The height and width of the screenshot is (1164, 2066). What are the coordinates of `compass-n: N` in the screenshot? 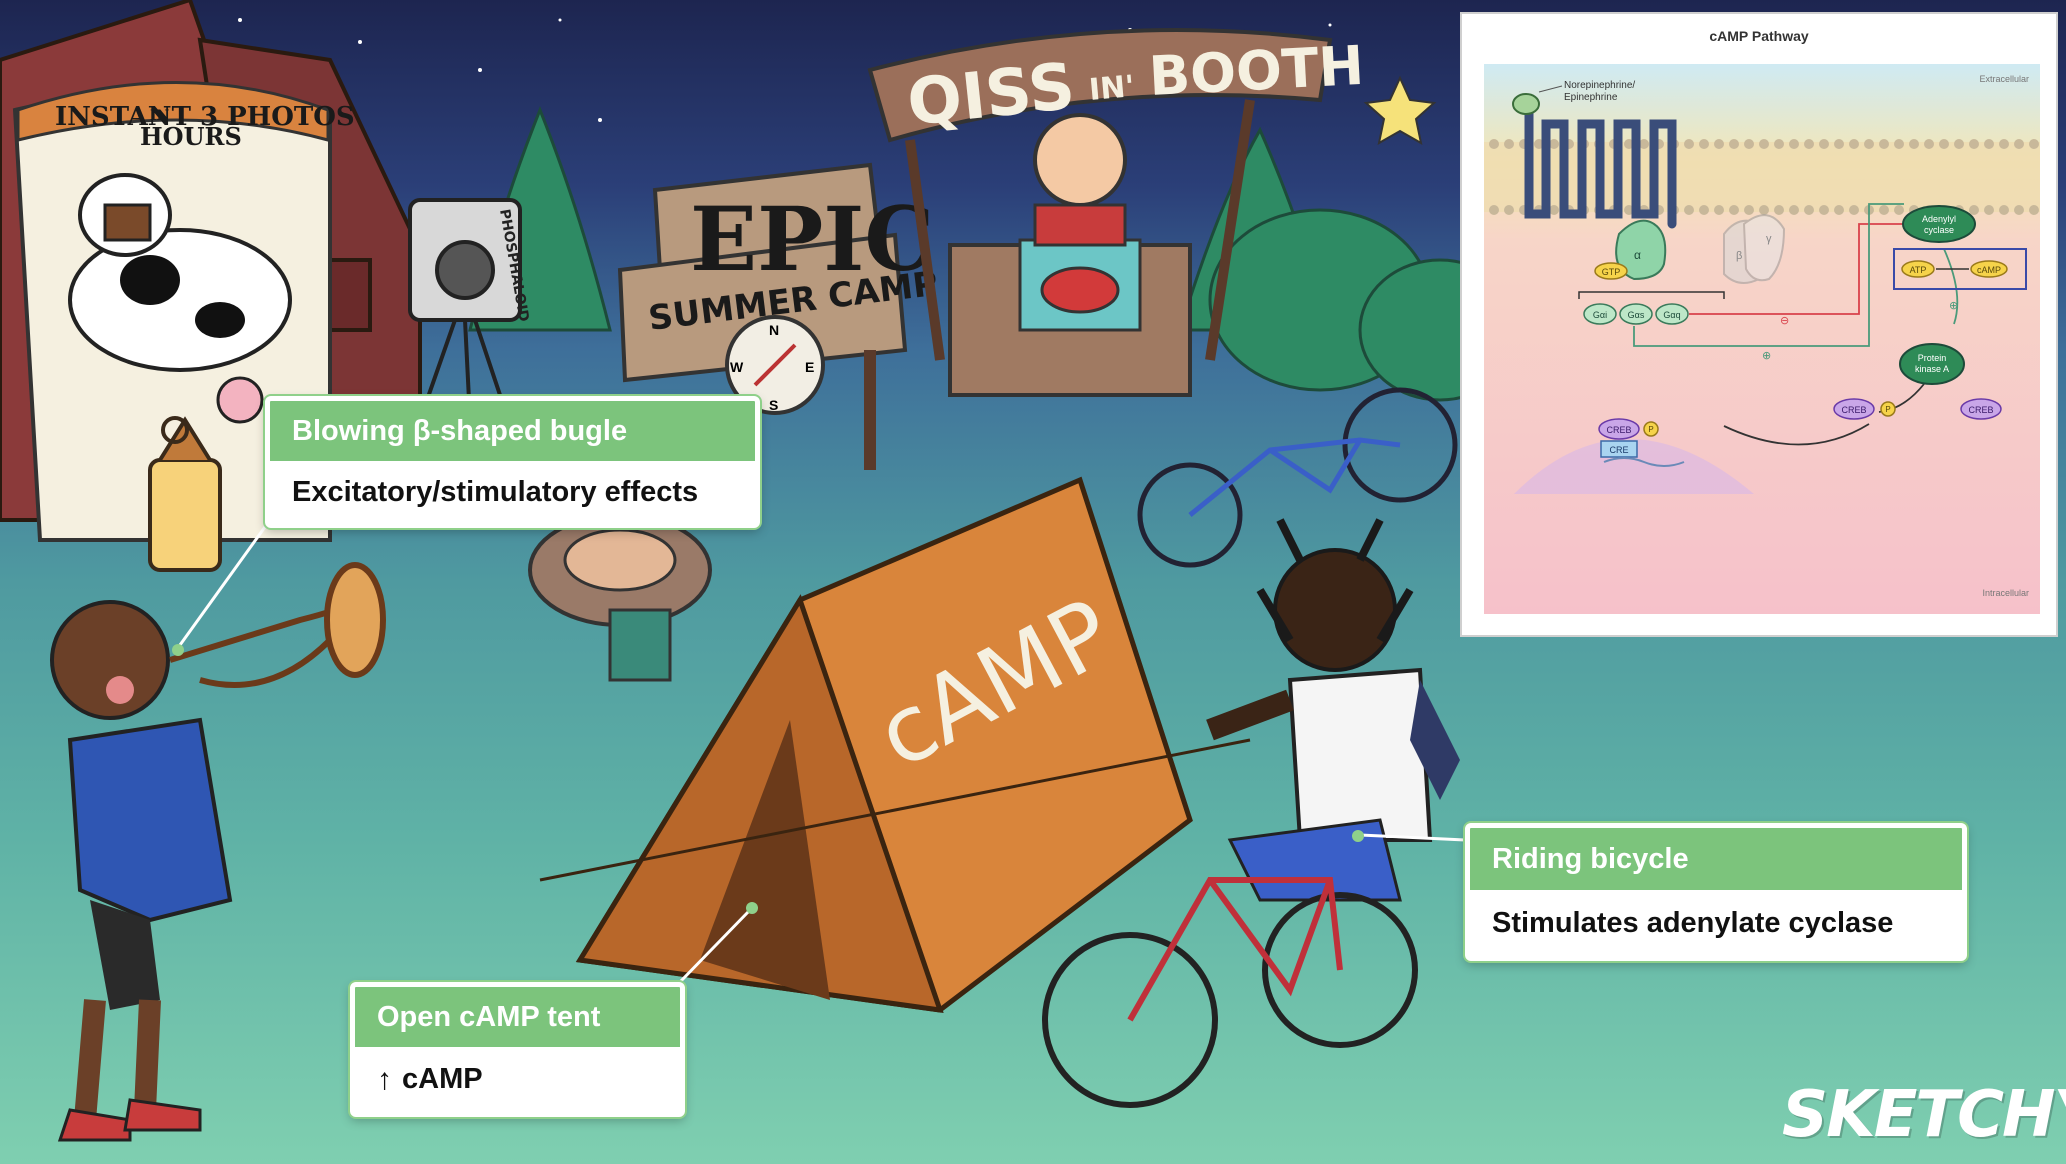 It's located at (774, 330).